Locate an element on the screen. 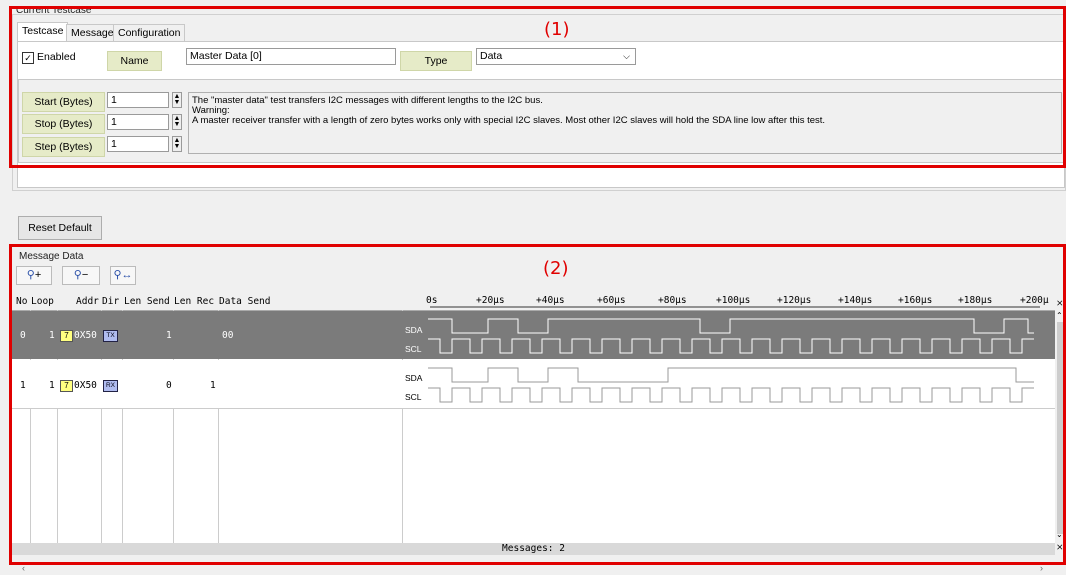  enabled-label: Enabled is located at coordinates (56, 57).